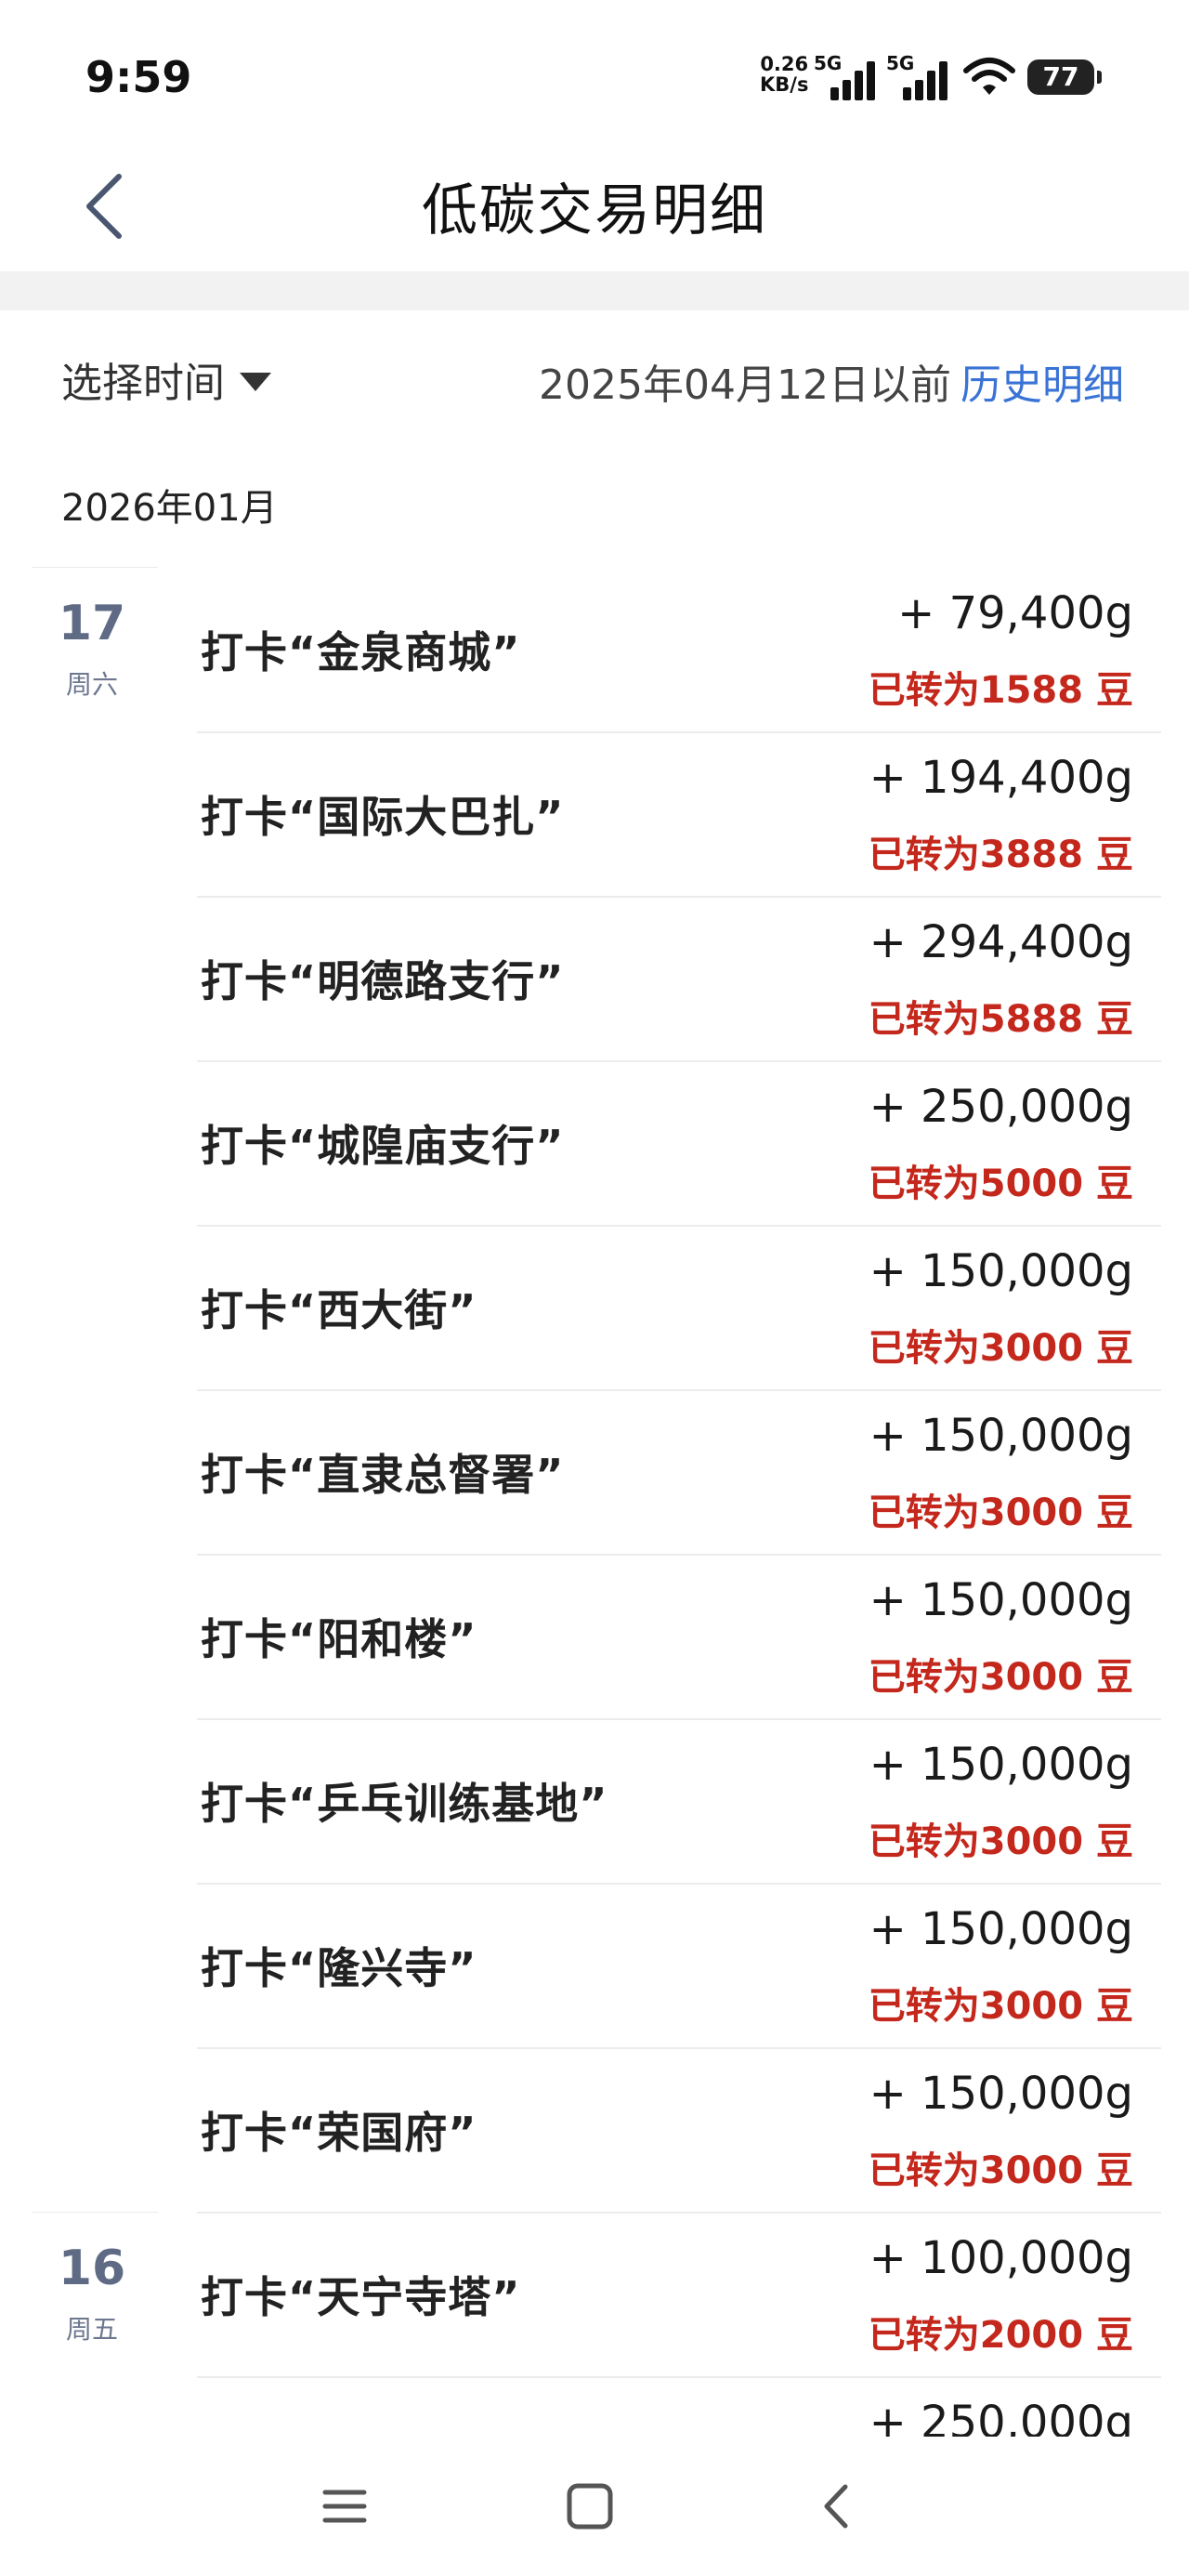 The width and height of the screenshot is (1189, 2576). I want to click on day-marker: 17 周六, so click(95, 649).